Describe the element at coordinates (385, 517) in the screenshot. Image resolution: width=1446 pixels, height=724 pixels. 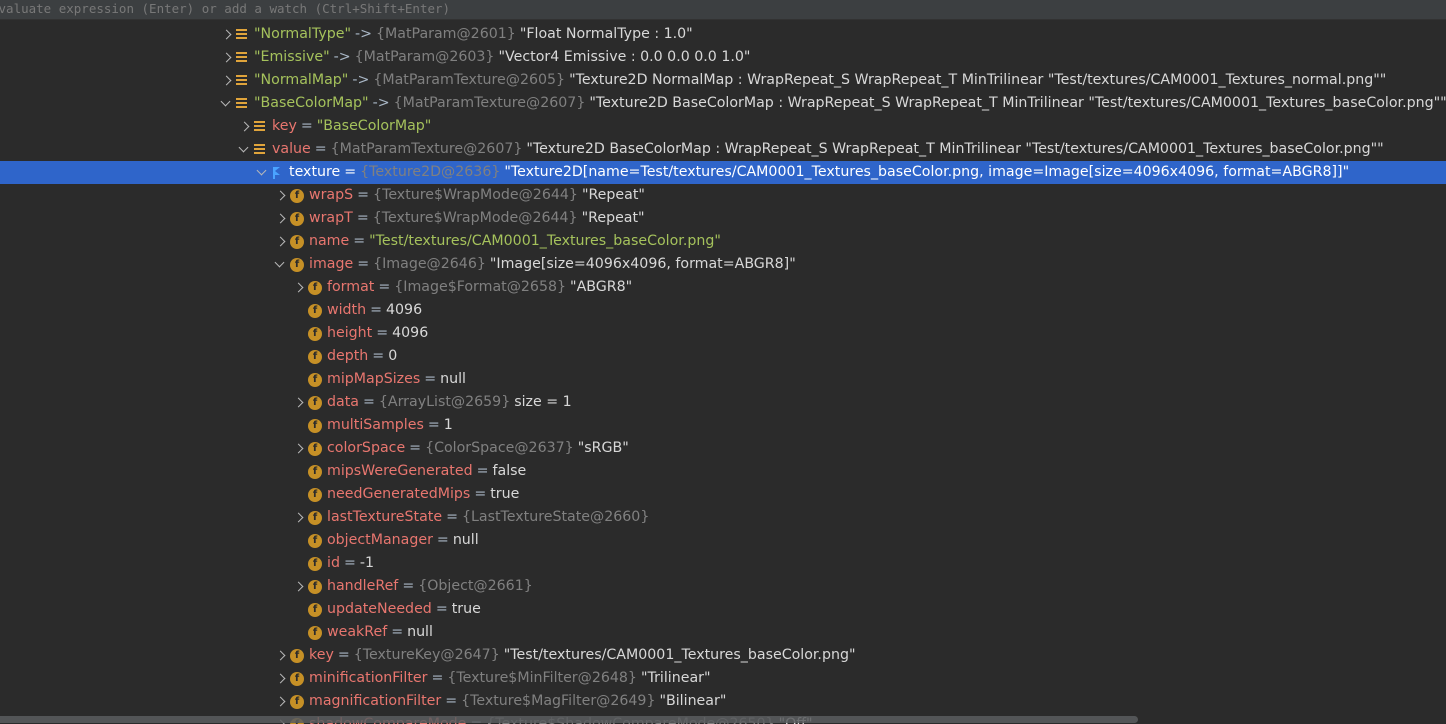
I see `variable-name: lastTextureState` at that location.